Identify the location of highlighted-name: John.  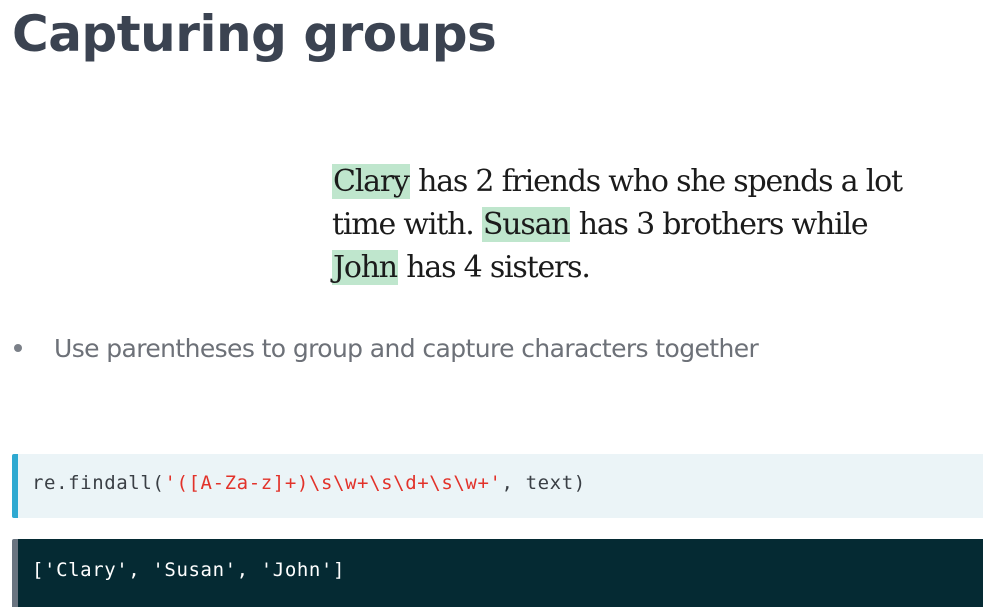
(365, 267).